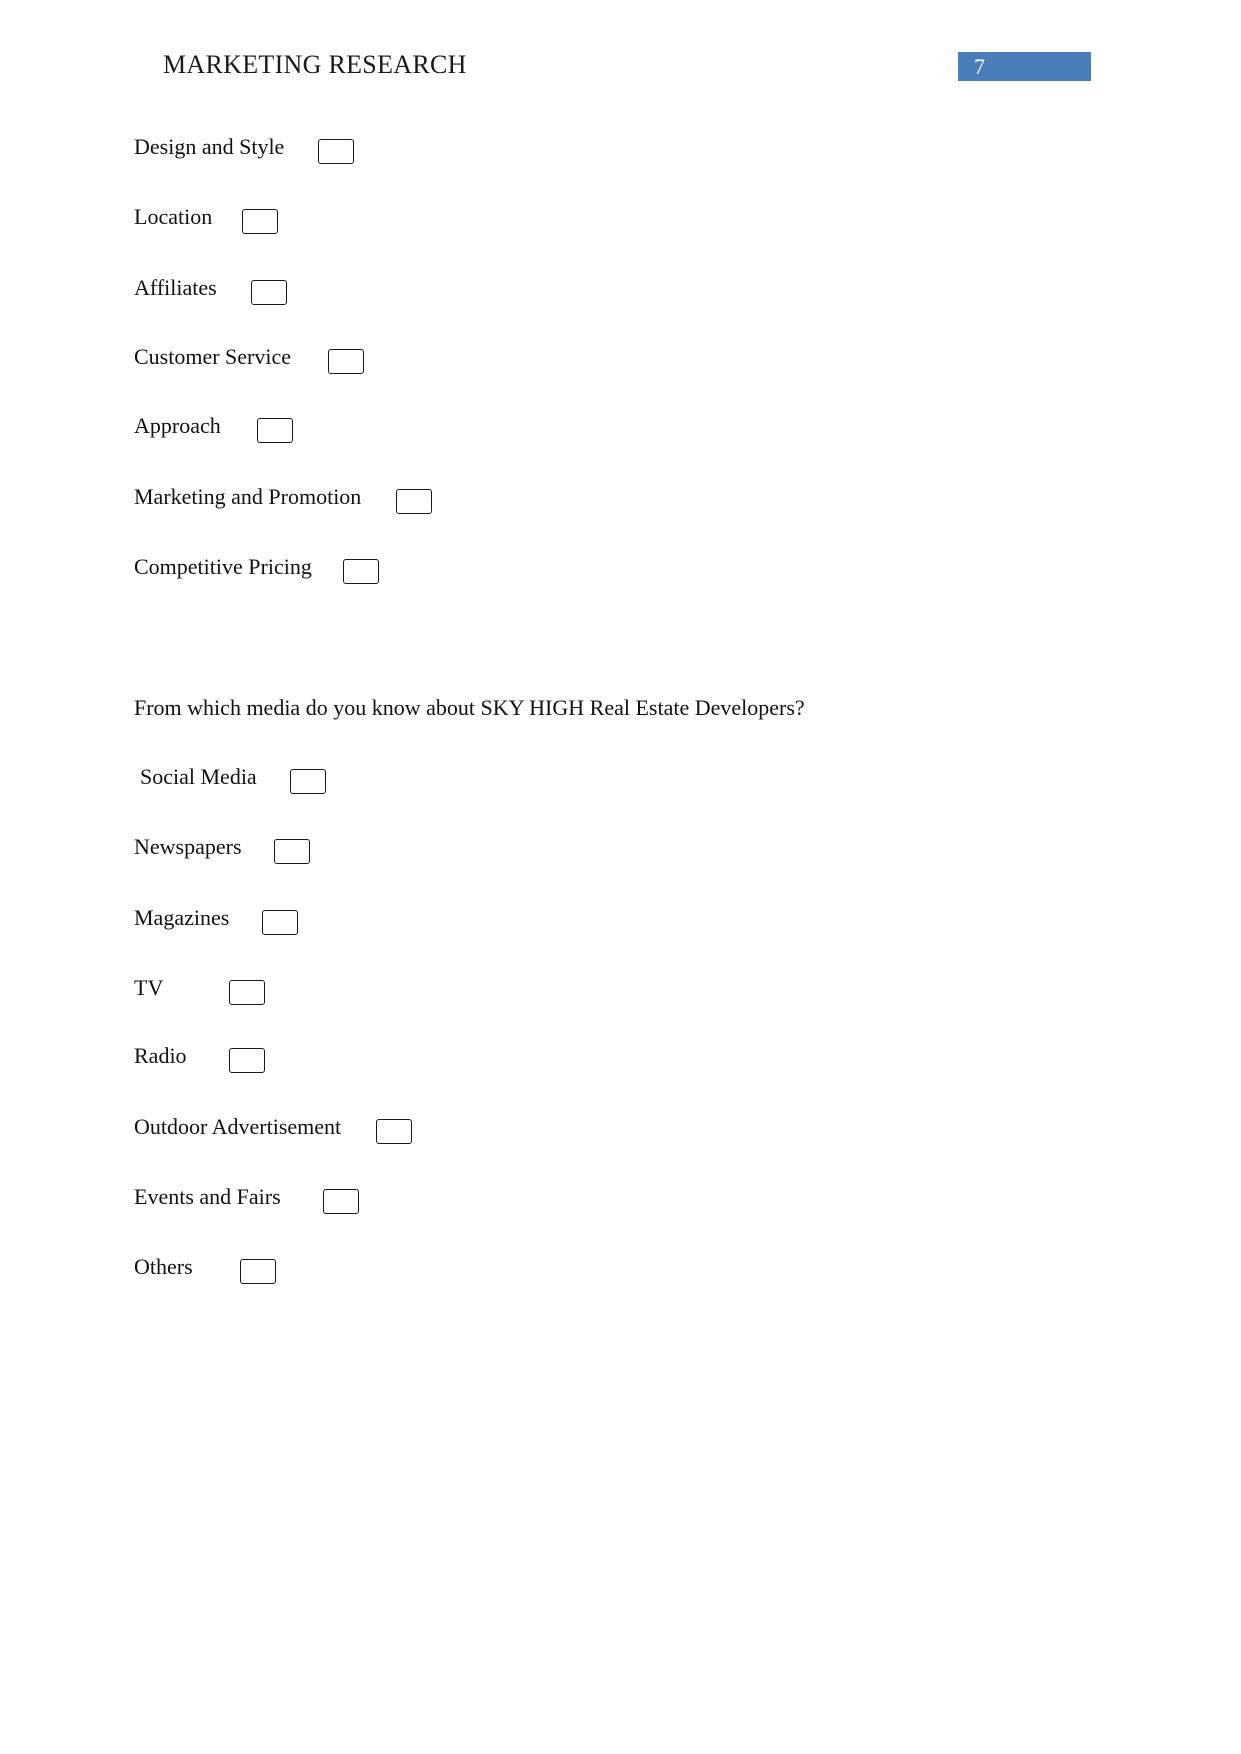 The width and height of the screenshot is (1241, 1754). I want to click on option-row: Competitive Pricing, so click(256, 568).